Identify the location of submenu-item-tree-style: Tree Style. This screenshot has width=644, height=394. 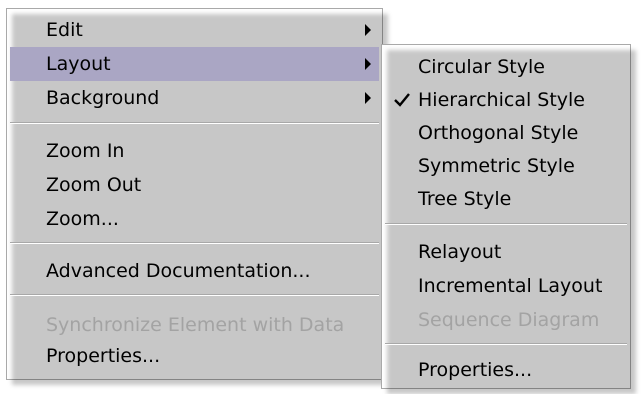
(506, 199).